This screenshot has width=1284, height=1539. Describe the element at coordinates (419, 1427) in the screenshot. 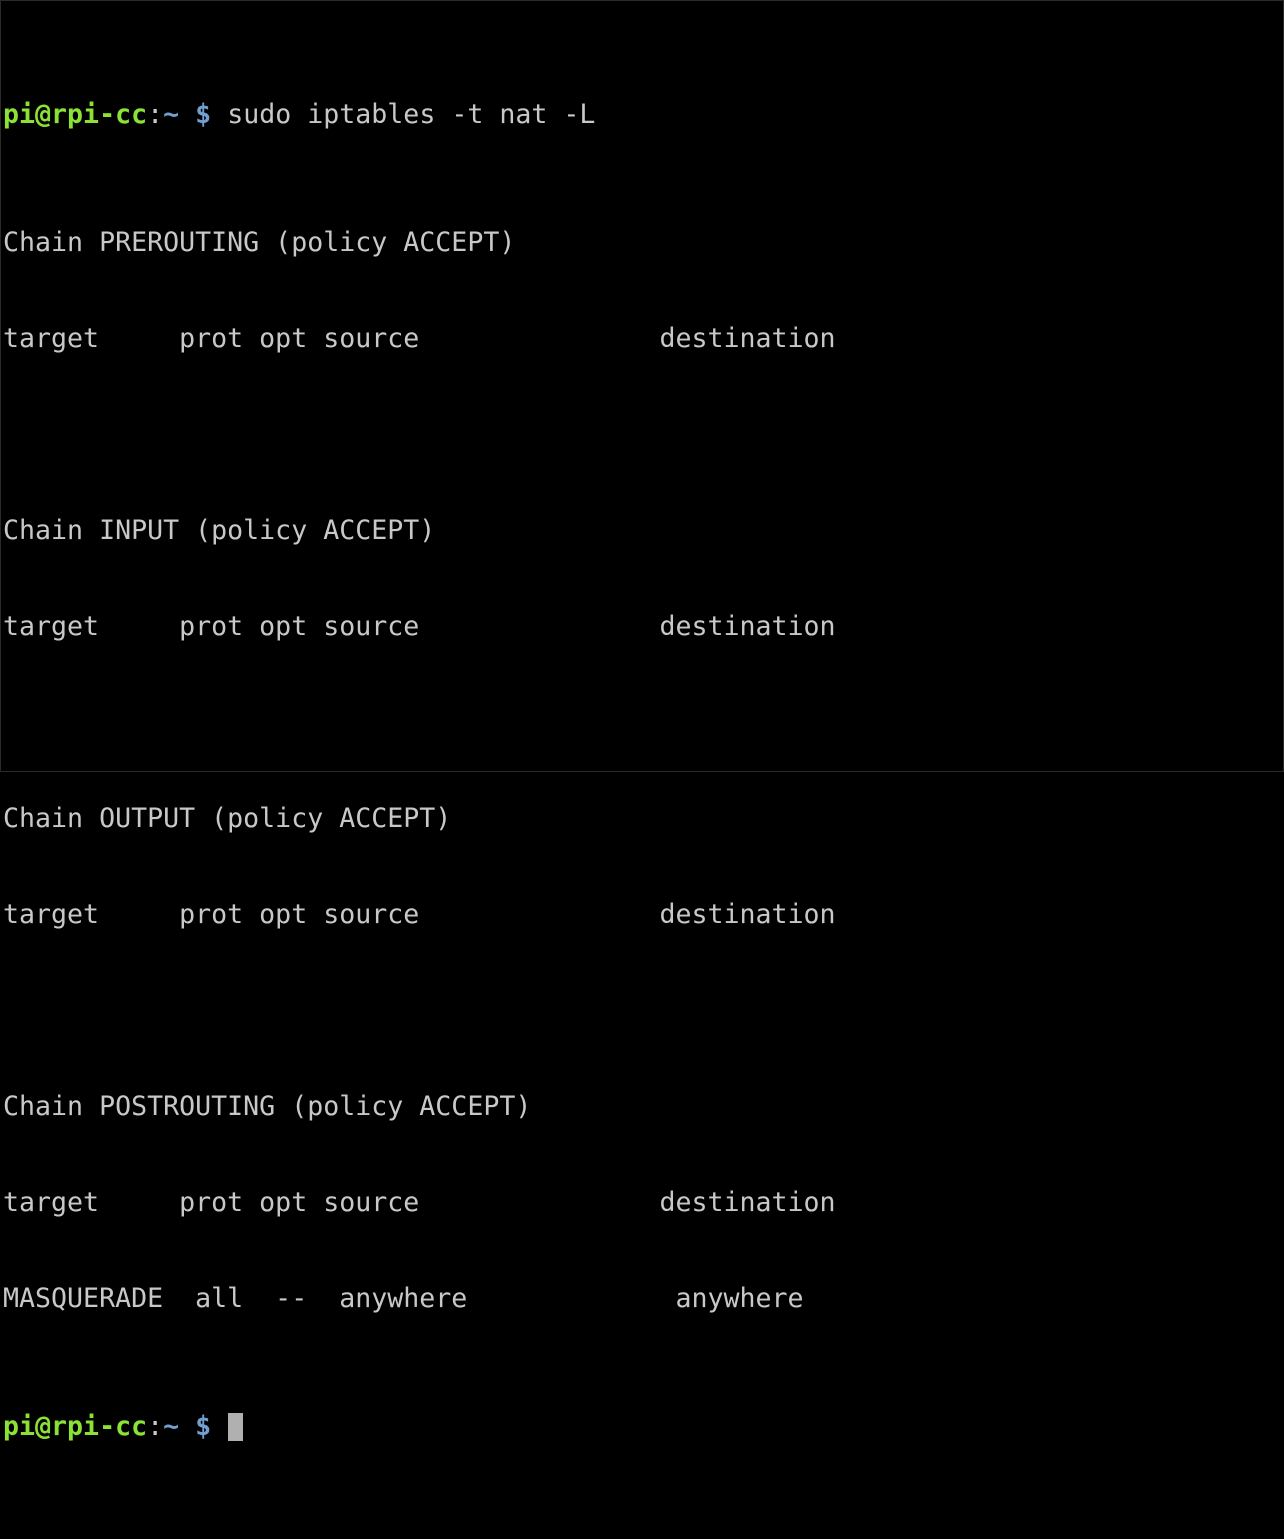

I see `active-prompt-line: pi@rpi-cc:~ $` at that location.